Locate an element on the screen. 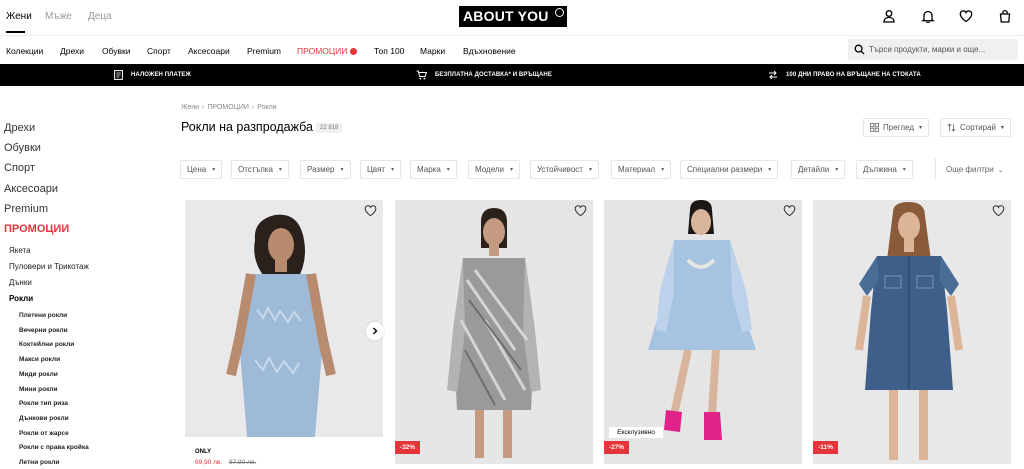  sidebar-item-sweaters: Пуловери и Трикотаж is located at coordinates (49, 266).